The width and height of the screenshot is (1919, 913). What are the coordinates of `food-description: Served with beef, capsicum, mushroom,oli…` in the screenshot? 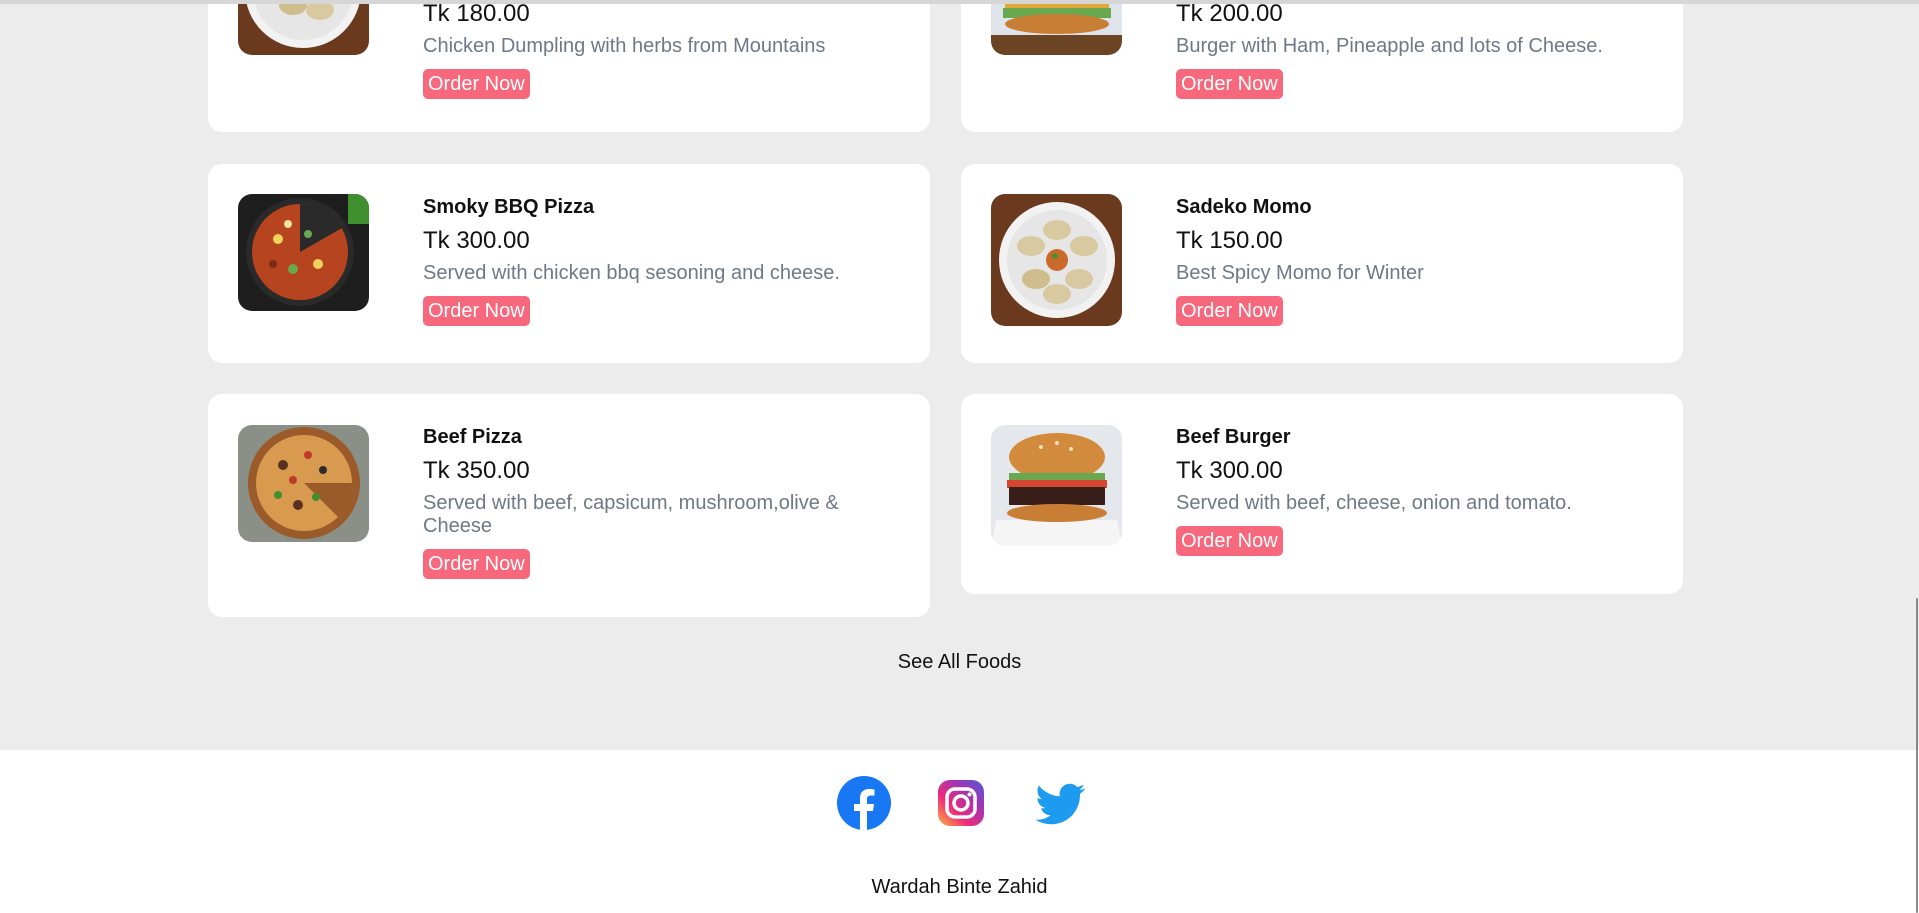 It's located at (631, 514).